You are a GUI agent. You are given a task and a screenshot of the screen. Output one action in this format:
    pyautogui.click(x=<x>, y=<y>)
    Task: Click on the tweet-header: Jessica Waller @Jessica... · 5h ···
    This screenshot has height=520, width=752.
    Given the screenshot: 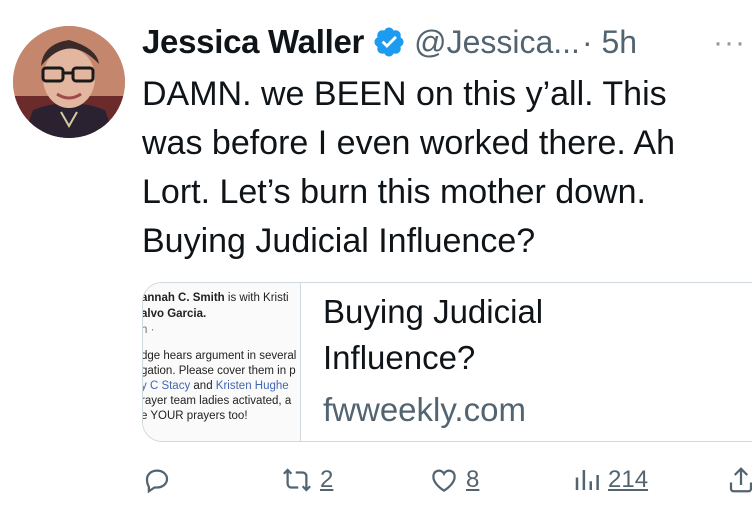 What is the action you would take?
    pyautogui.click(x=447, y=42)
    